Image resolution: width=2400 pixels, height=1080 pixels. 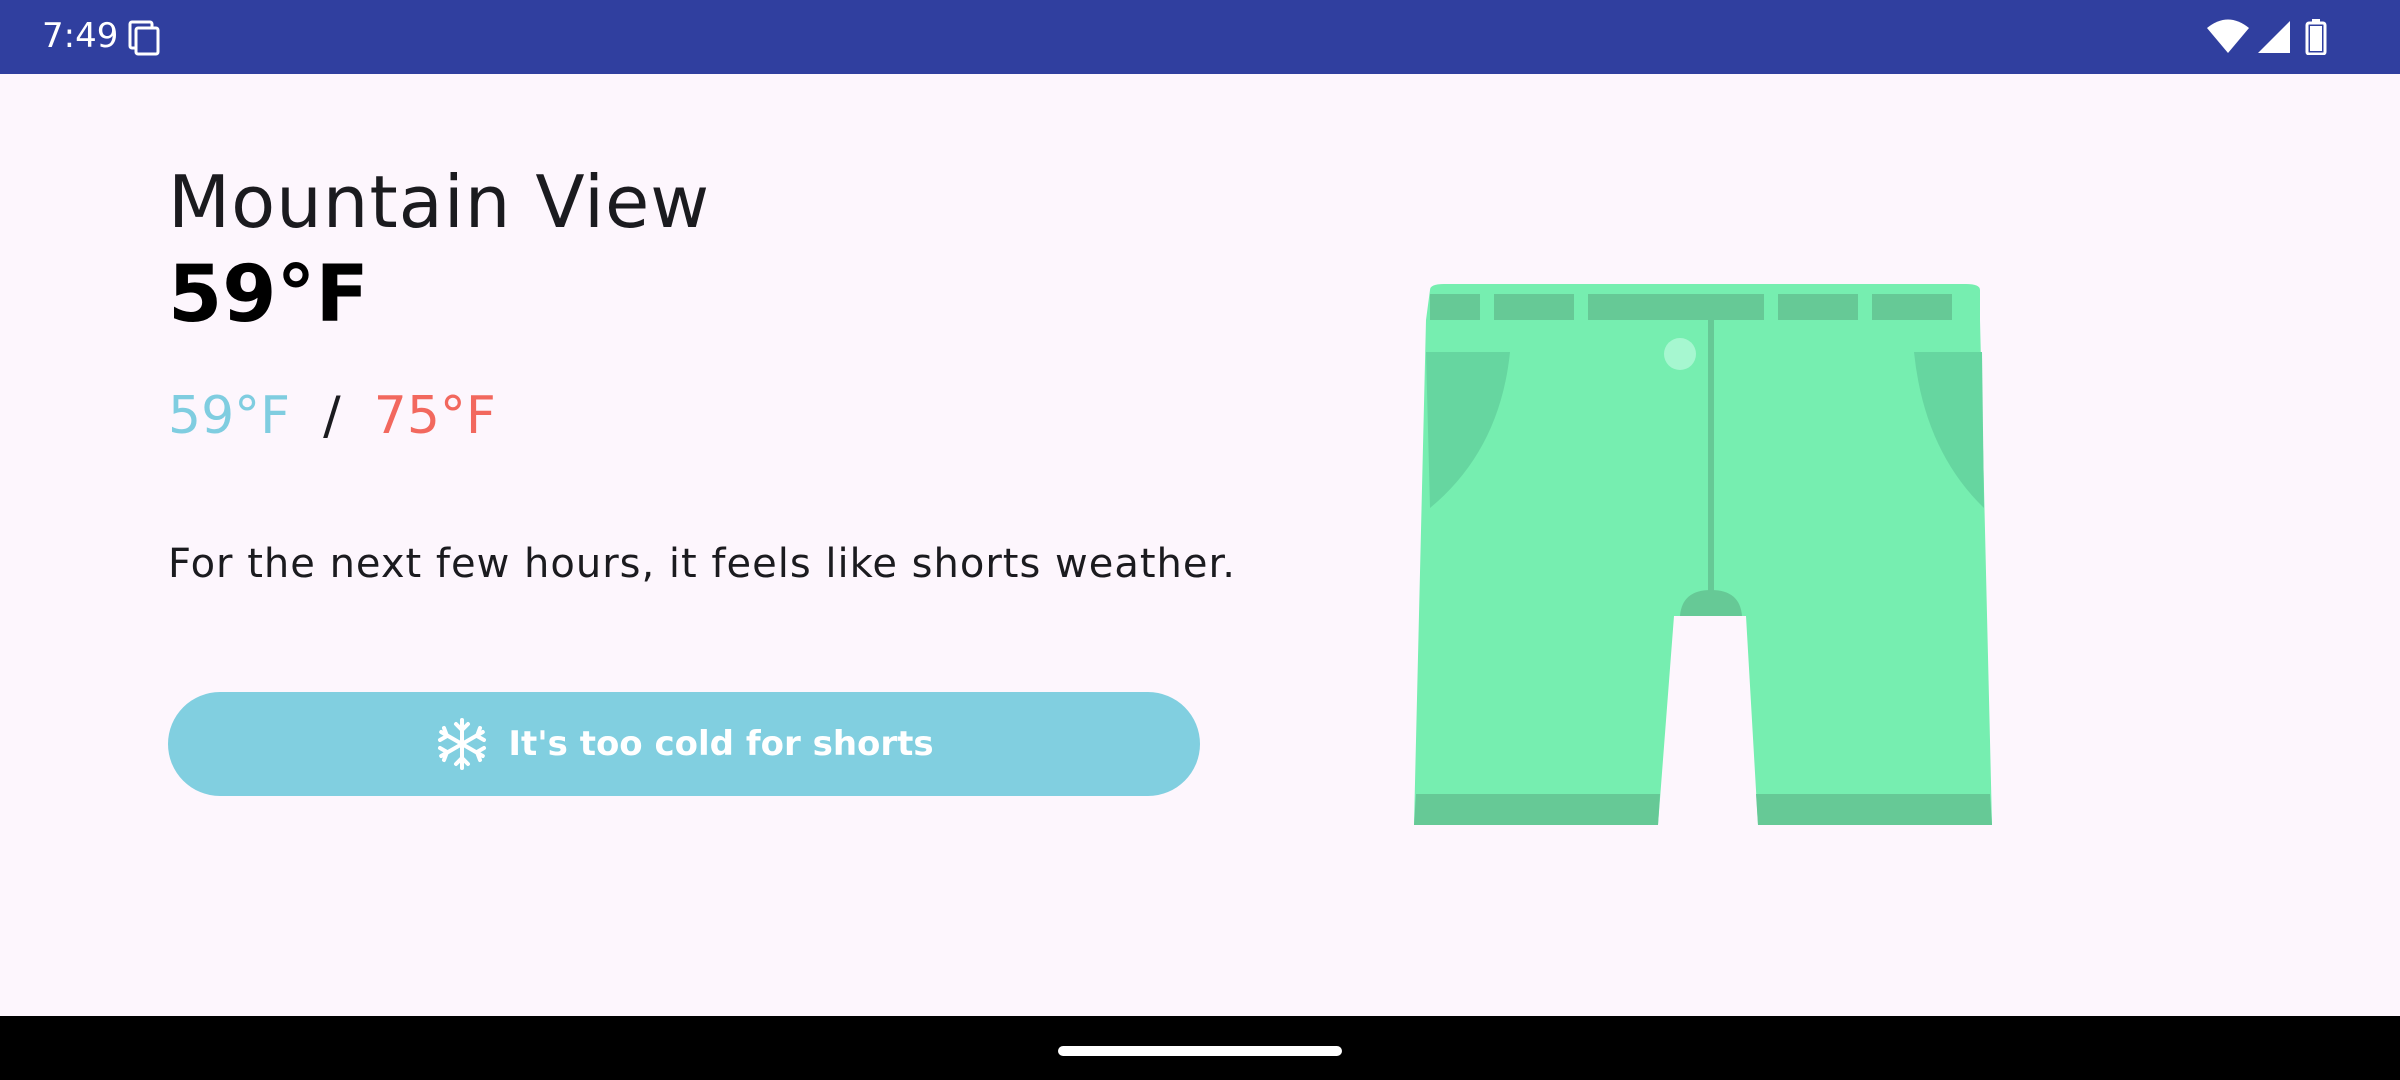 What do you see at coordinates (1710, 555) in the screenshot?
I see `shorts-icon` at bounding box center [1710, 555].